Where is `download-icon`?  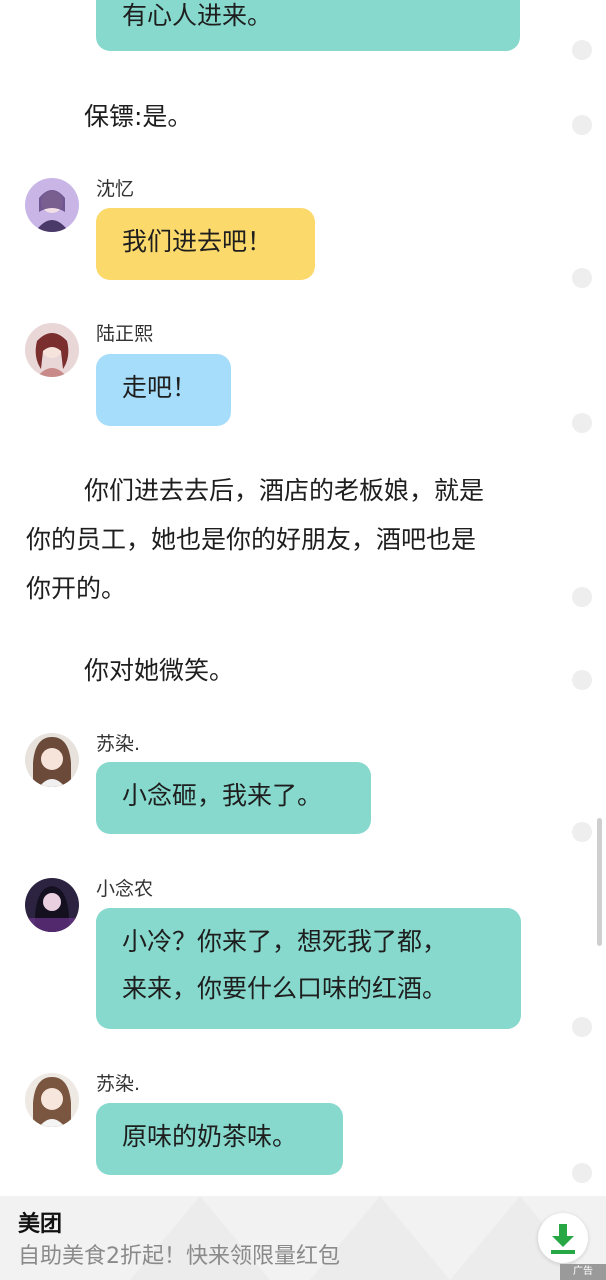
download-icon is located at coordinates (563, 1239).